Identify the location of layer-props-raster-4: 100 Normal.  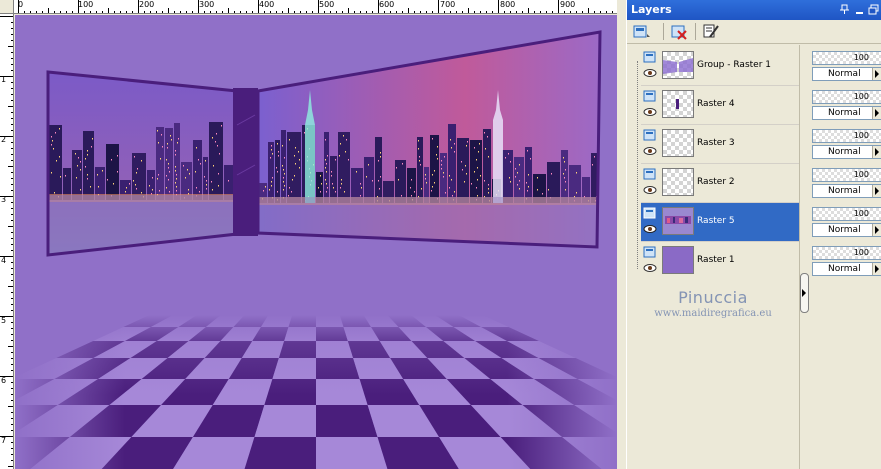
(846, 103).